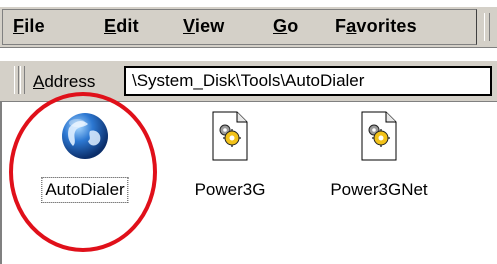 This screenshot has width=497, height=264. I want to click on menu-go-mnemonic: G, so click(280, 26).